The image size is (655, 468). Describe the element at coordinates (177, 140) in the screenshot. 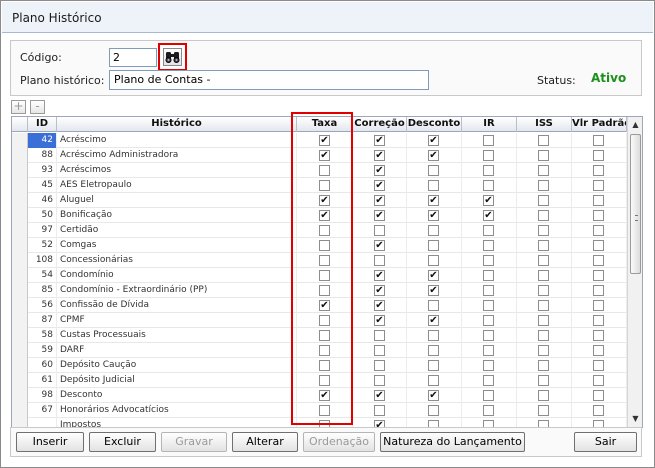

I see `cell-historico: Acréscimo` at that location.